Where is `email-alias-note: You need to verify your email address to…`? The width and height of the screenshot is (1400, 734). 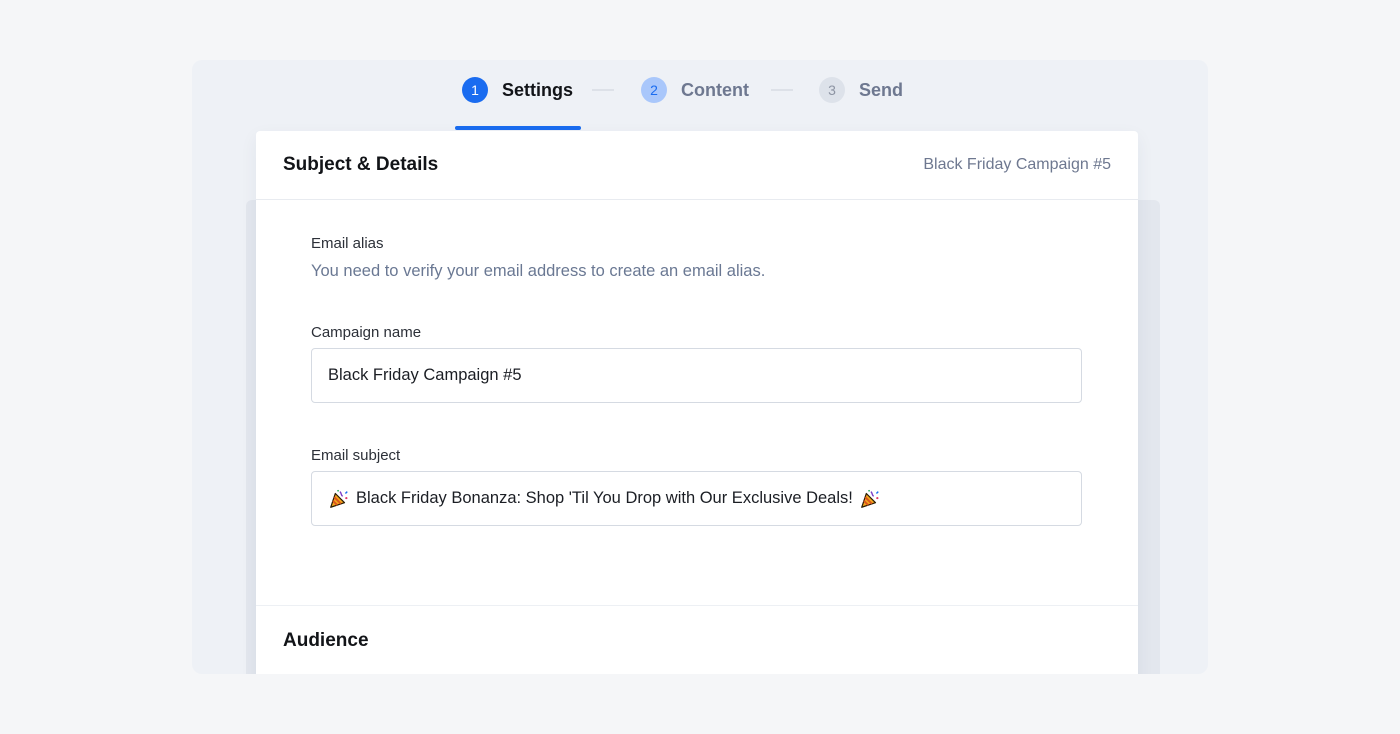
email-alias-note: You need to verify your email address to… is located at coordinates (538, 271).